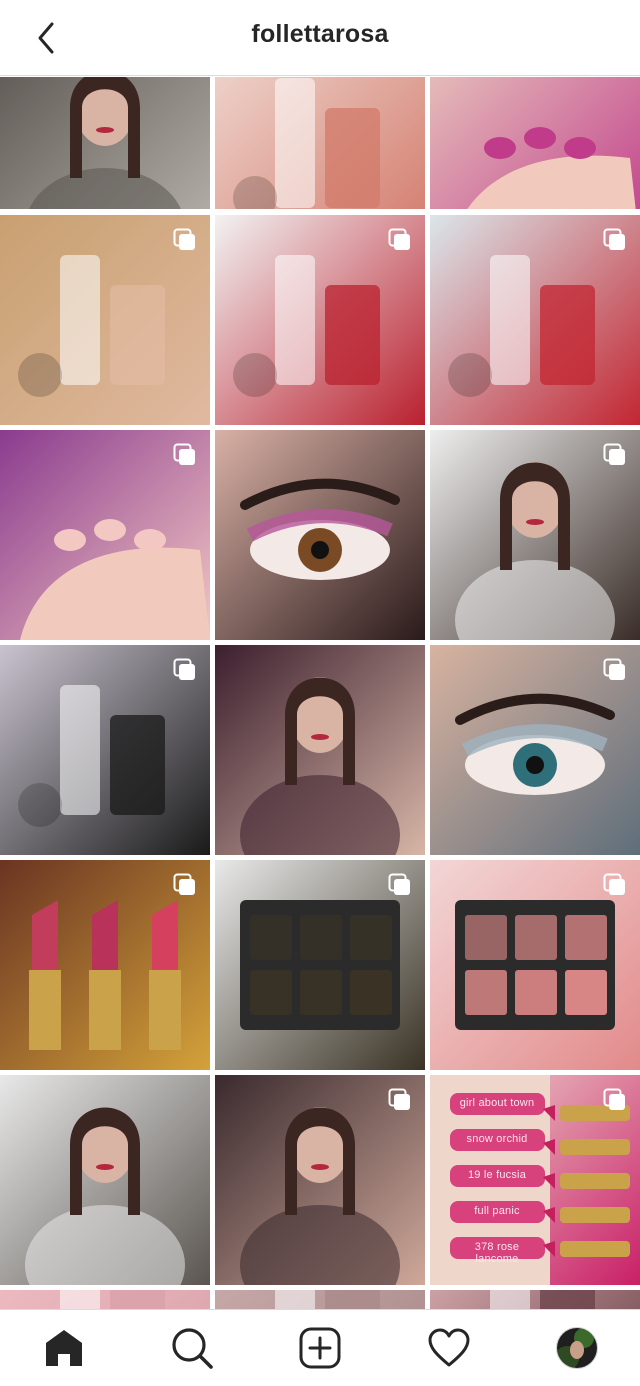  I want to click on swatch-label: 378 rose lancome, so click(497, 1253).